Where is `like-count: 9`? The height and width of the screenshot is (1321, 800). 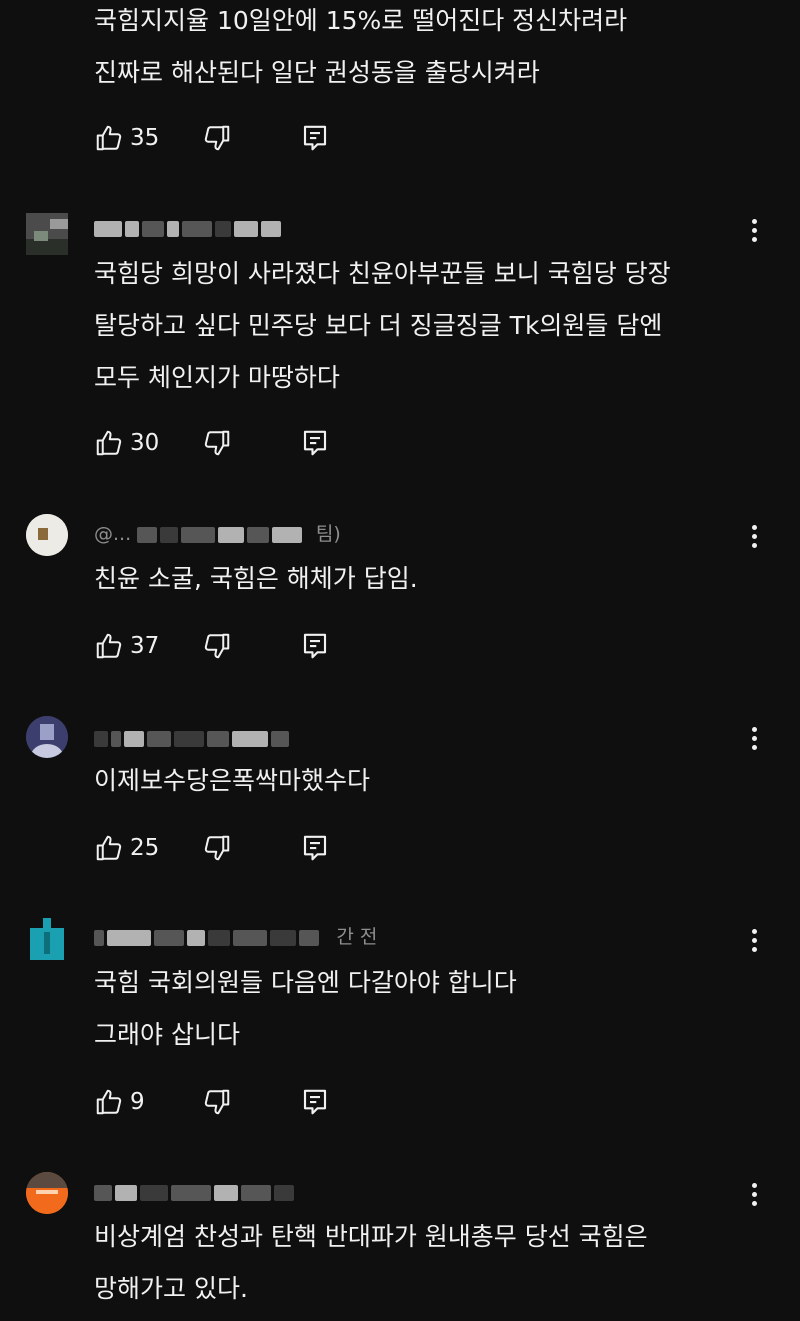
like-count: 9 is located at coordinates (137, 1102).